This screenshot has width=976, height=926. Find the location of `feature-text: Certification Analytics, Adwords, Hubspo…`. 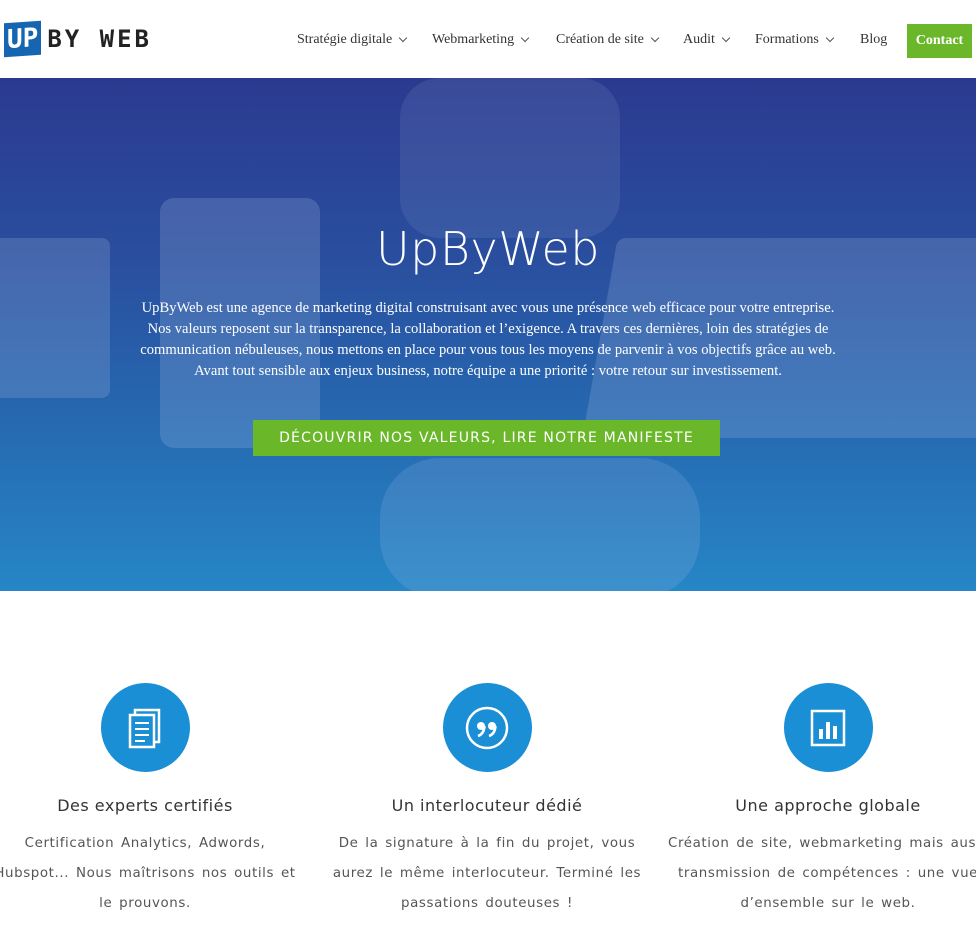

feature-text: Certification Analytics, Adwords, Hubspo… is located at coordinates (148, 873).